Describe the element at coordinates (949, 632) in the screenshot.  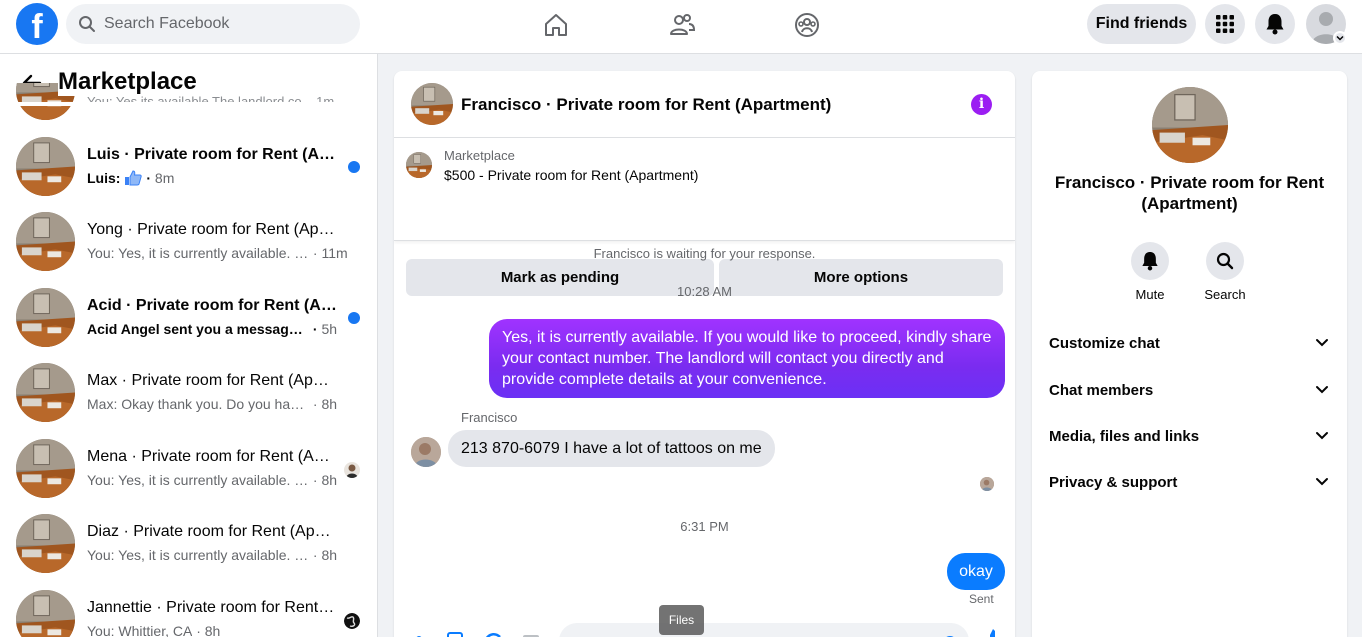
I see `emoji-icon` at that location.